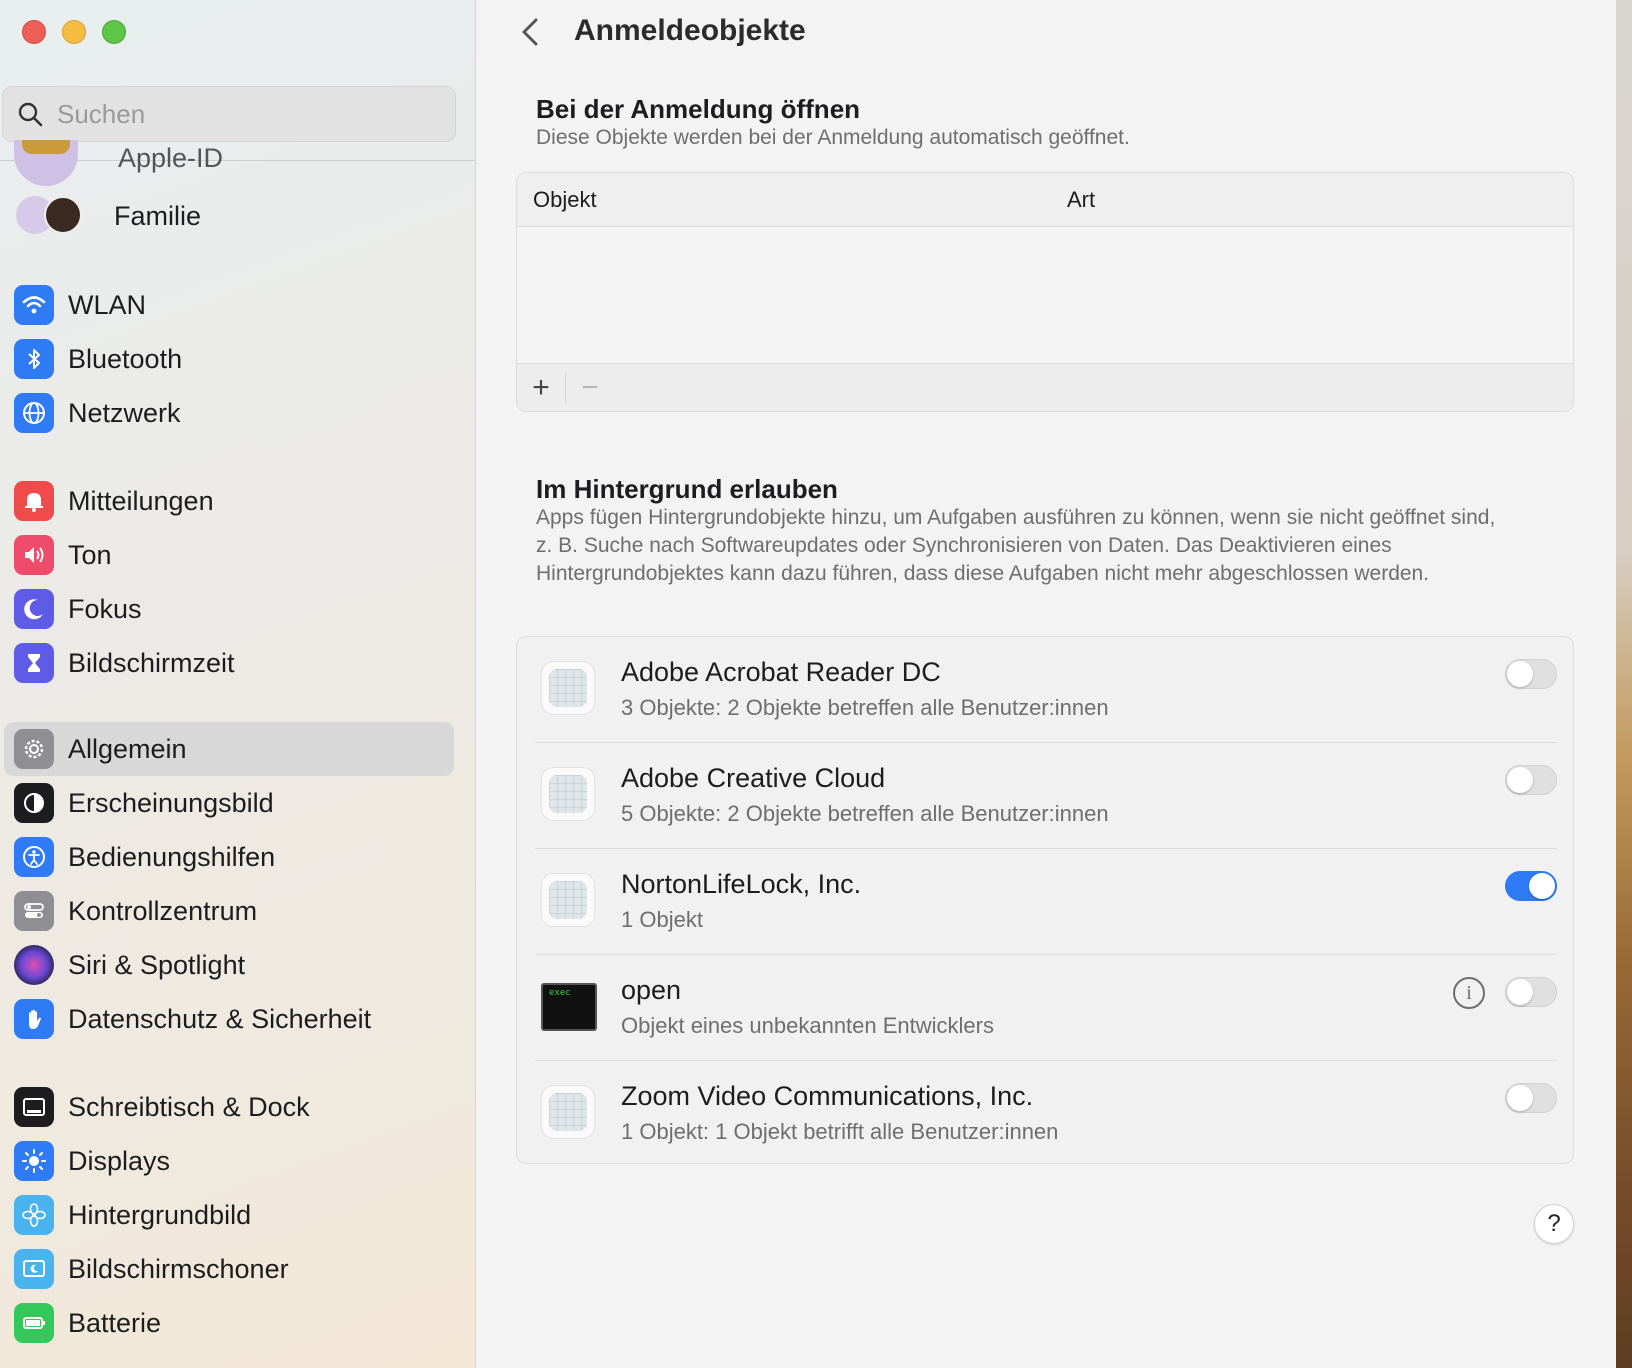 This screenshot has height=1368, width=1632. I want to click on page-title: Anmeldeobjekte, so click(690, 30).